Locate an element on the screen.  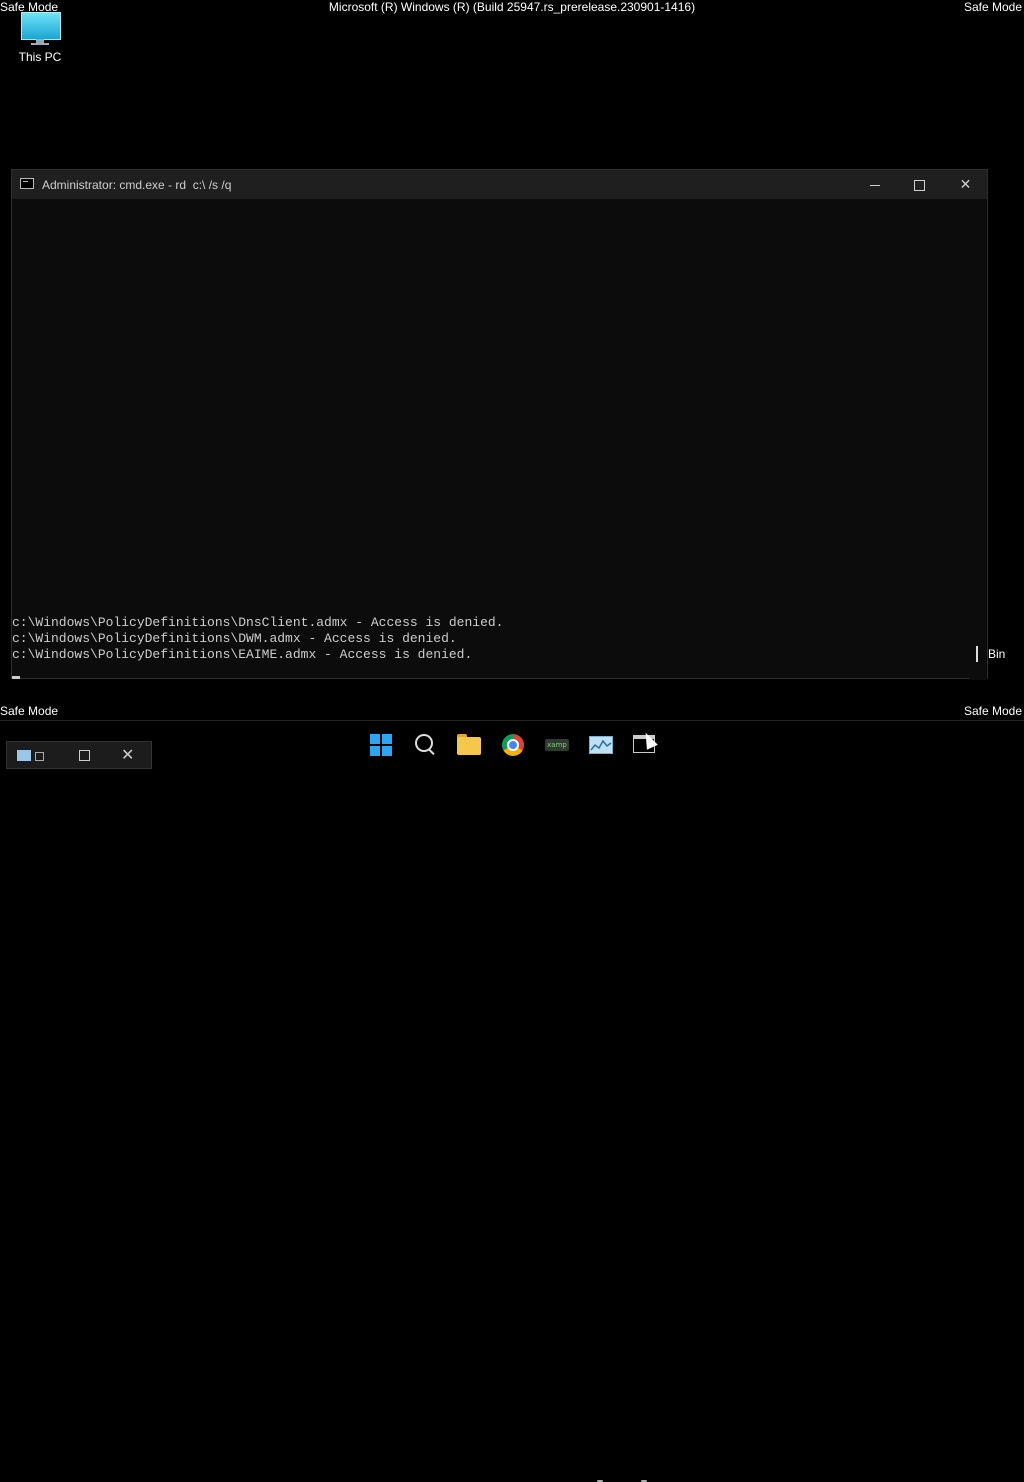
xampp-button: xamp is located at coordinates (557, 745).